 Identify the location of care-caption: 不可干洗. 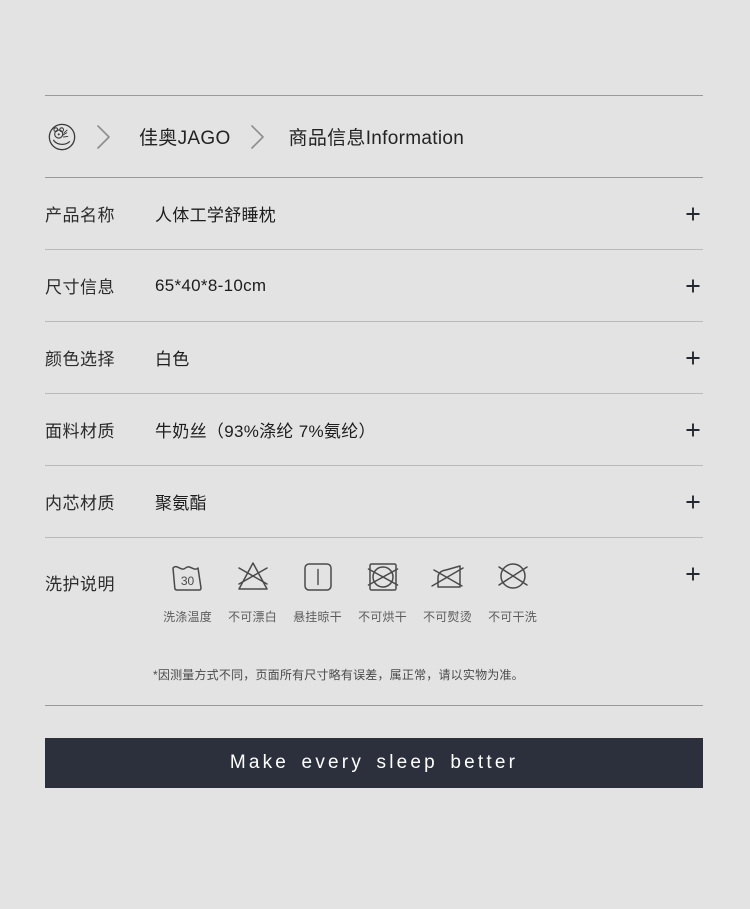
(512, 617).